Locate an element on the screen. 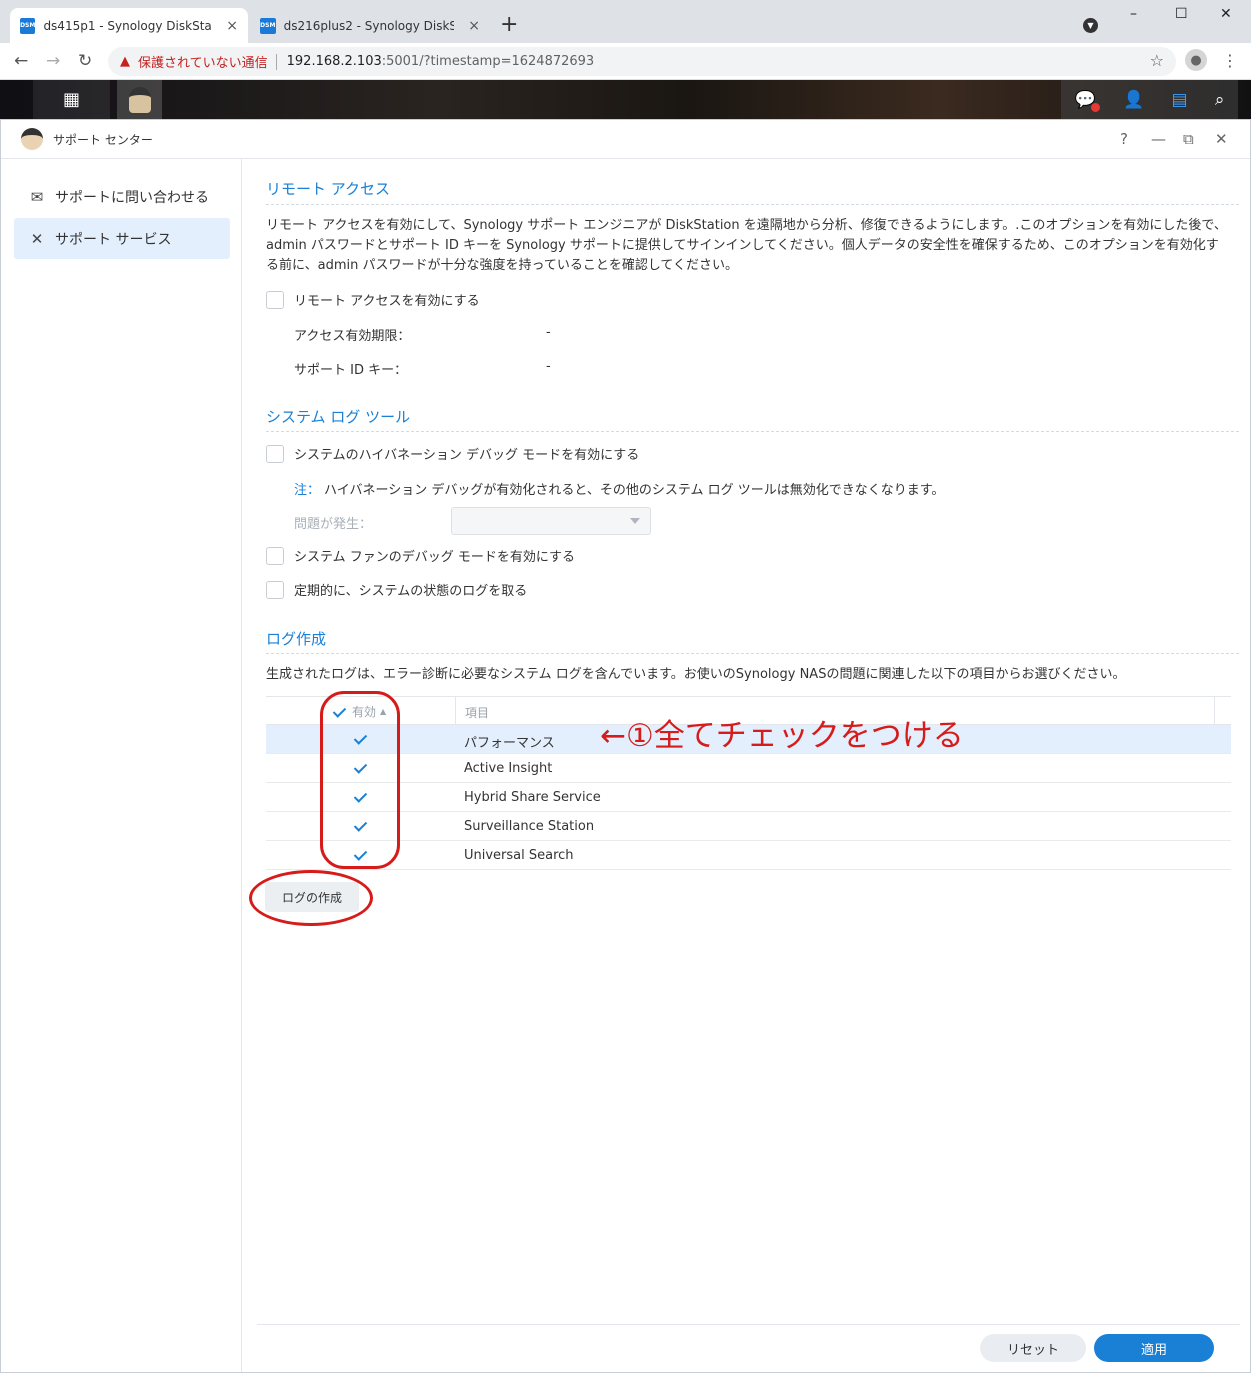  apply-button: 適用 is located at coordinates (1154, 1348).